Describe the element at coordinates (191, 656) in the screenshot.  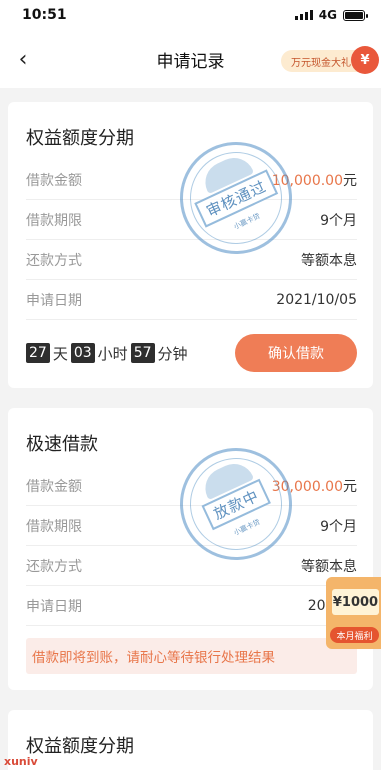
I see `status-notice: 借款即将到账，请耐心等待银行处理结果` at that location.